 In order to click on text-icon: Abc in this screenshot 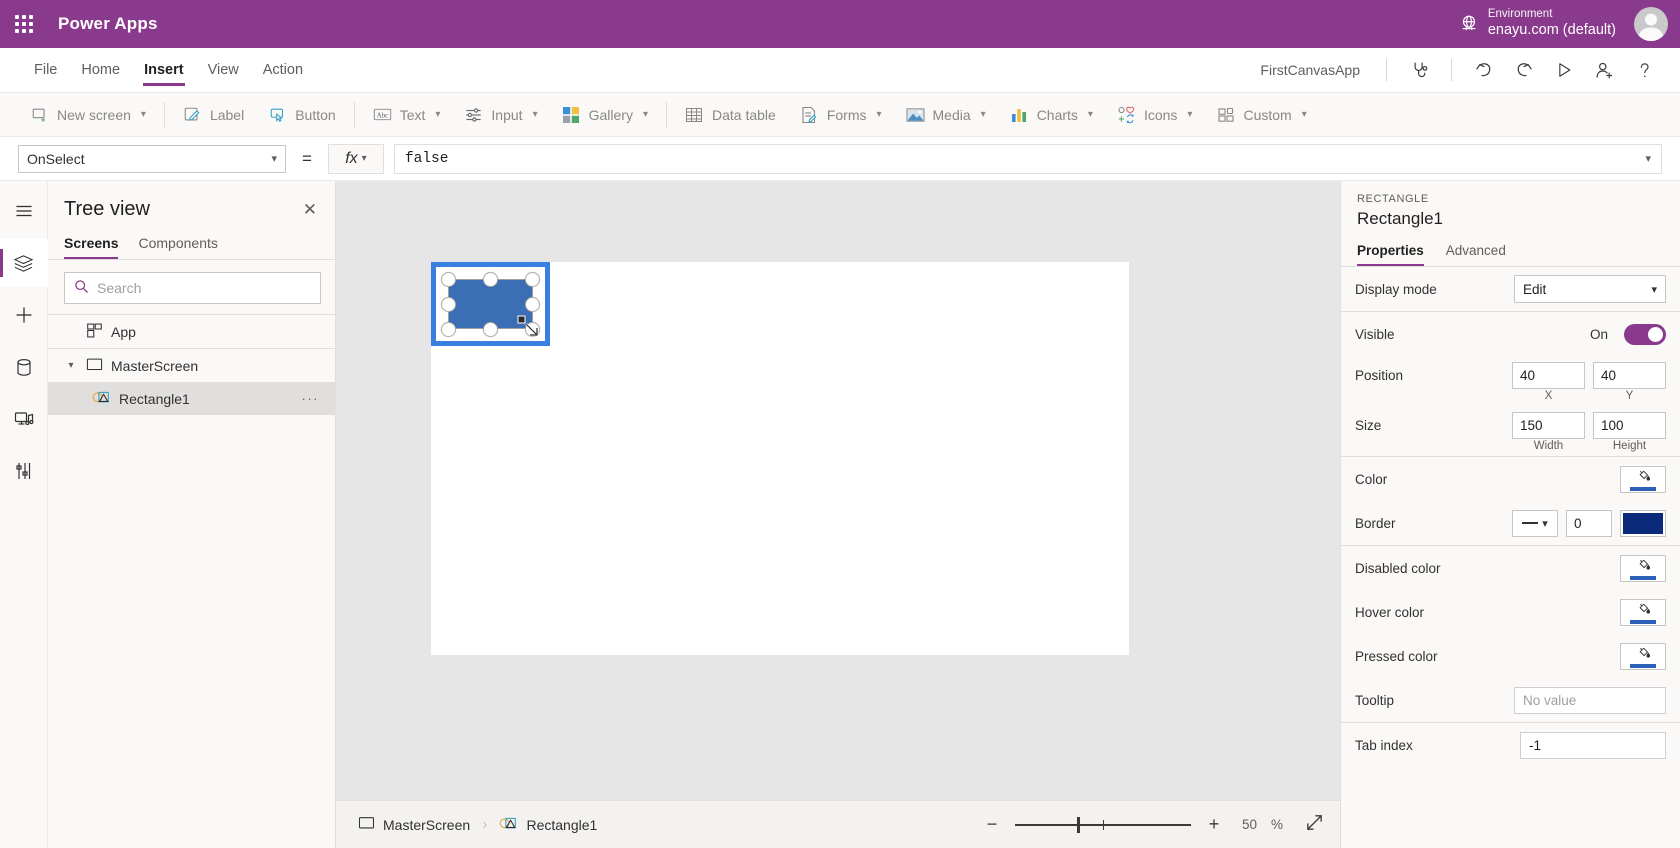, I will do `click(382, 114)`.